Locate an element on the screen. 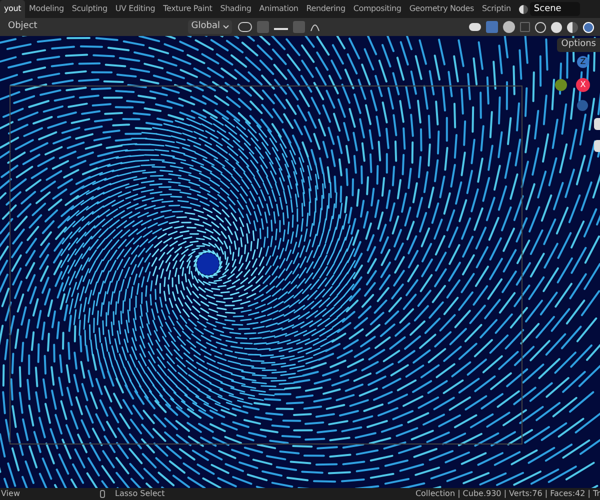 Image resolution: width=600 pixels, height=500 pixels. x-axis-handle: X is located at coordinates (583, 85).